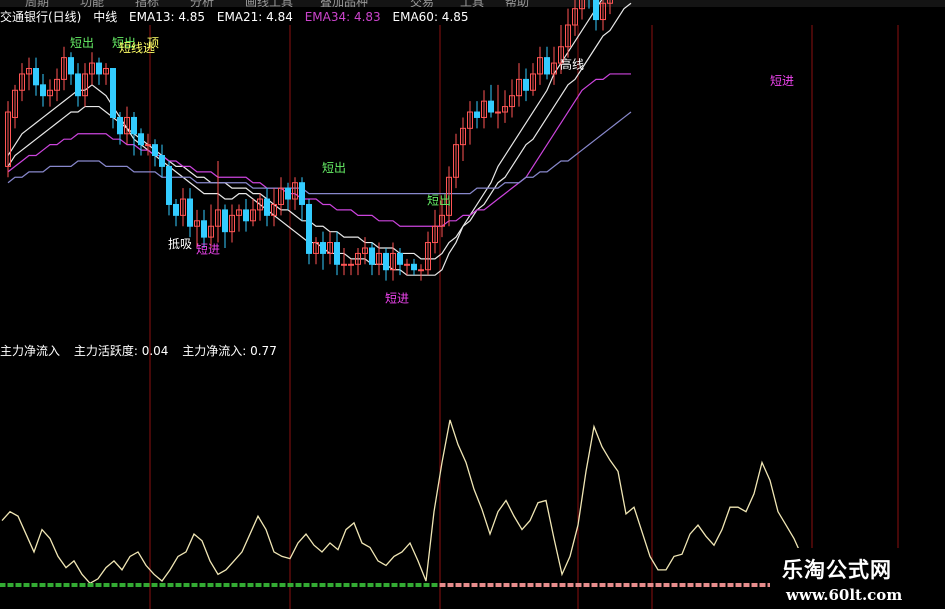 Image resolution: width=945 pixels, height=609 pixels. Describe the element at coordinates (572, 64) in the screenshot. I see `signal-label: 高线` at that location.